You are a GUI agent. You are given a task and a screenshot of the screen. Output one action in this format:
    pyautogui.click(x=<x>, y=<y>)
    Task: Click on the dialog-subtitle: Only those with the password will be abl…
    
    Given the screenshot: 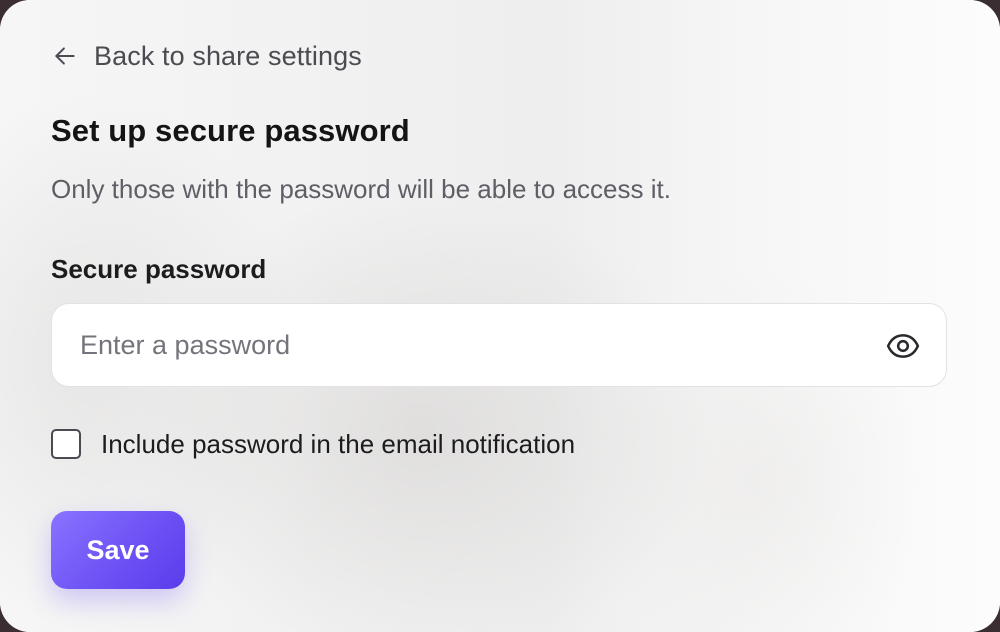 What is the action you would take?
    pyautogui.click(x=361, y=189)
    